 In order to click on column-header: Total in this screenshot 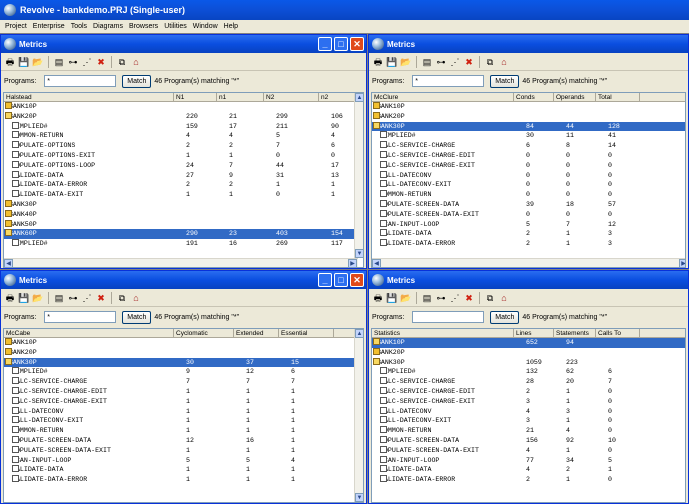, I will do `click(618, 97)`.